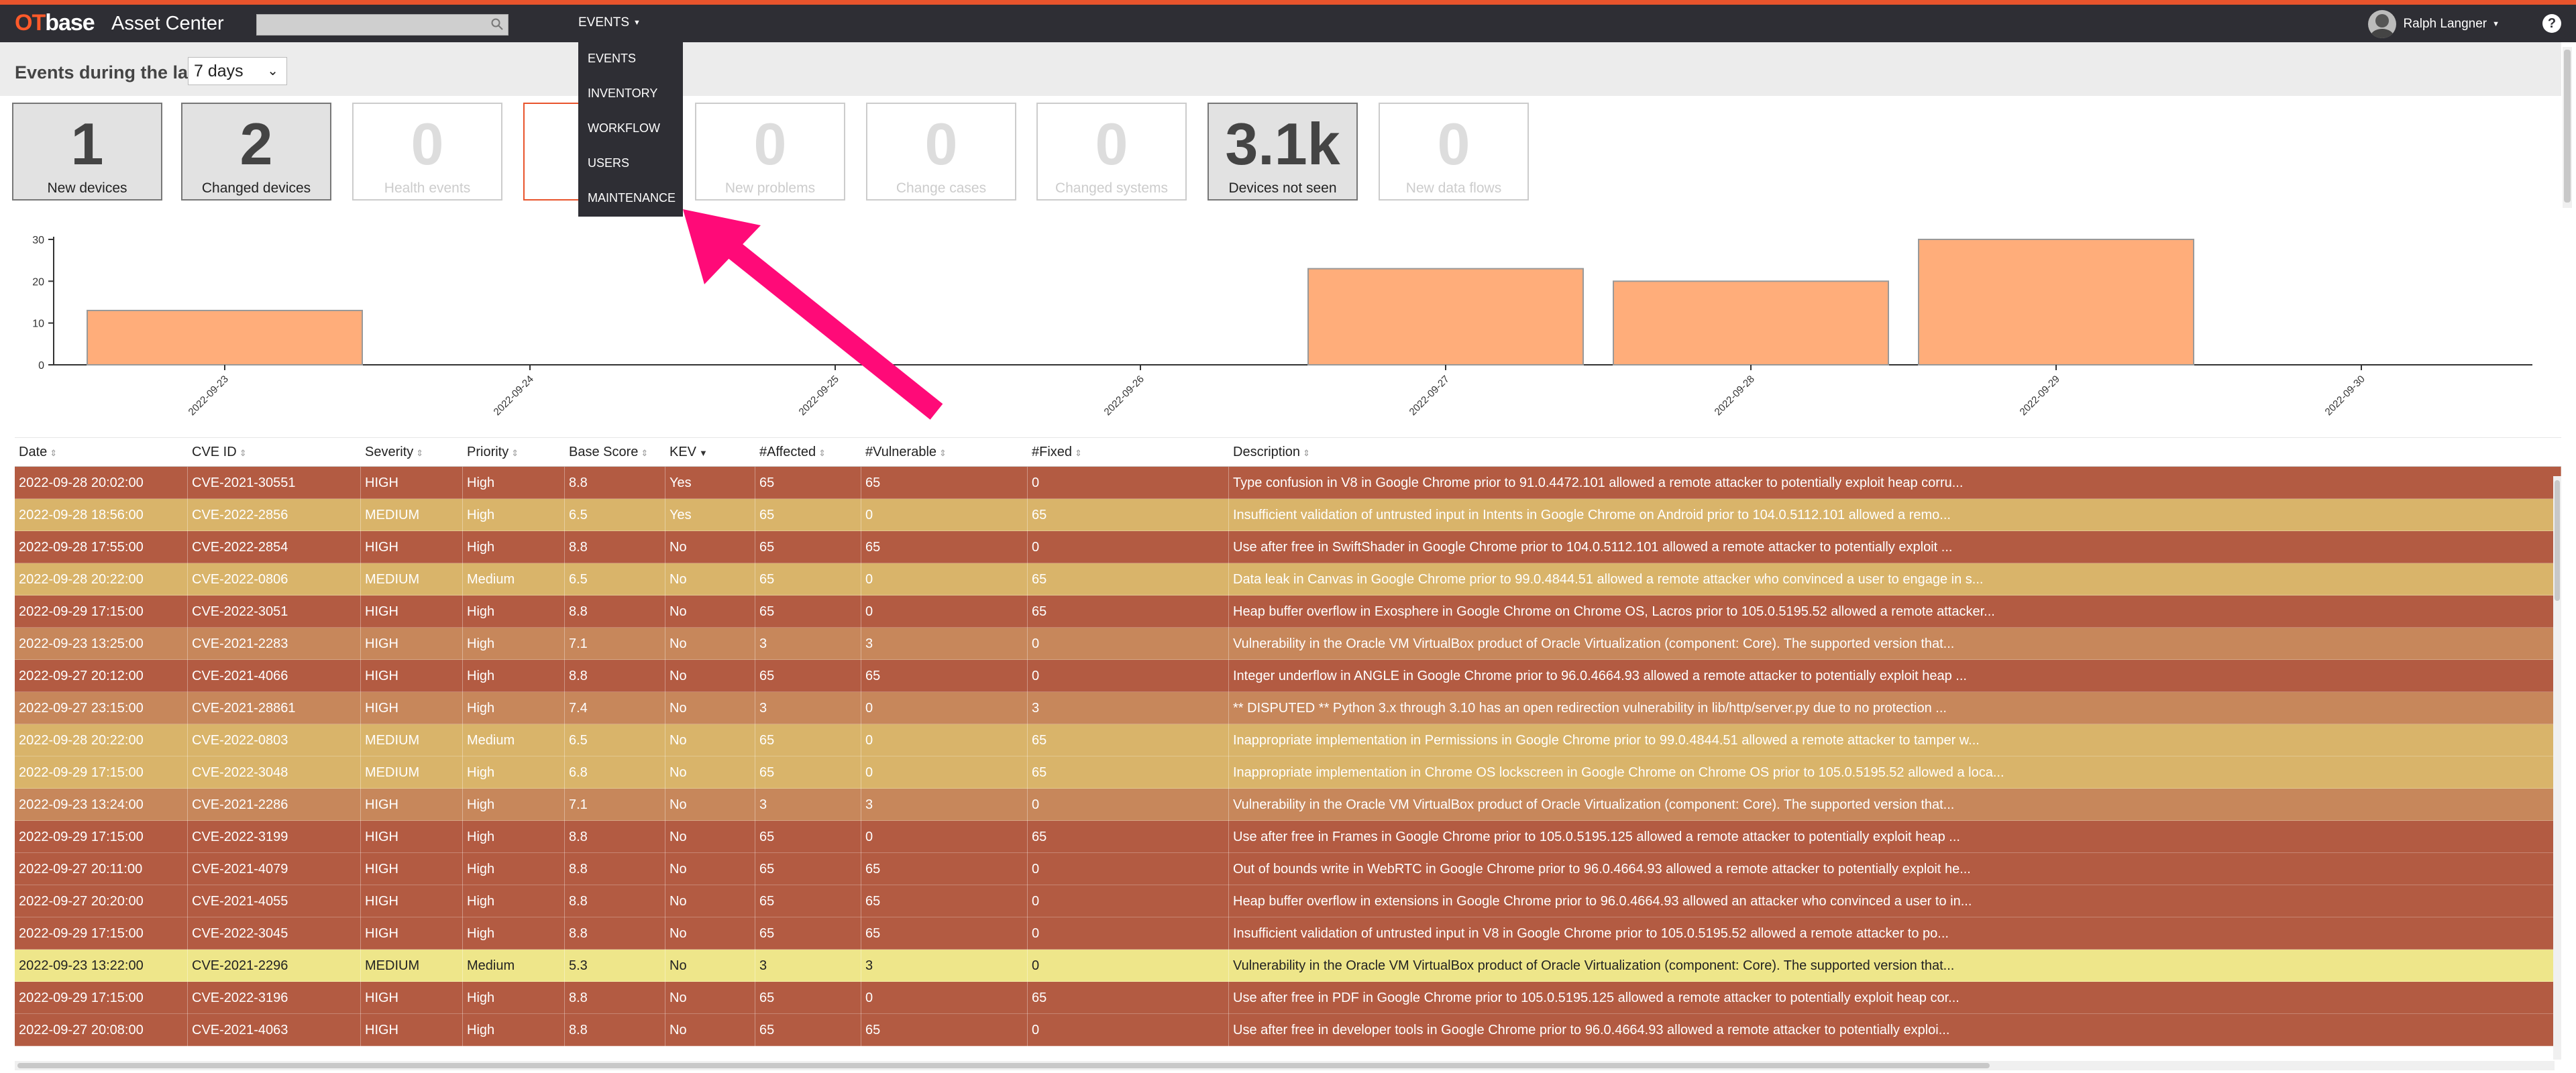 This screenshot has height=1073, width=2576. Describe the element at coordinates (770, 152) in the screenshot. I see `tile-new-problems: 0 New problems` at that location.